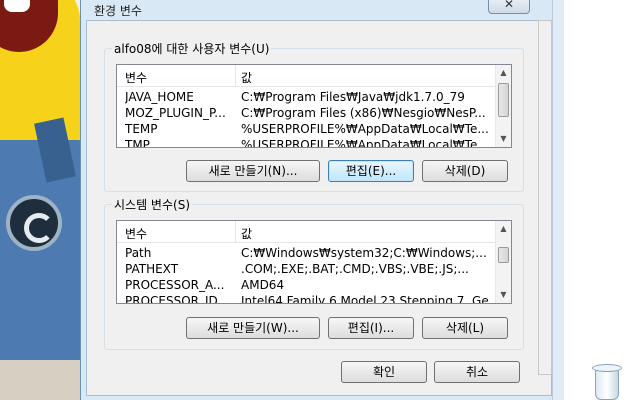  I want to click on window-right-frame, so click(558, 200).